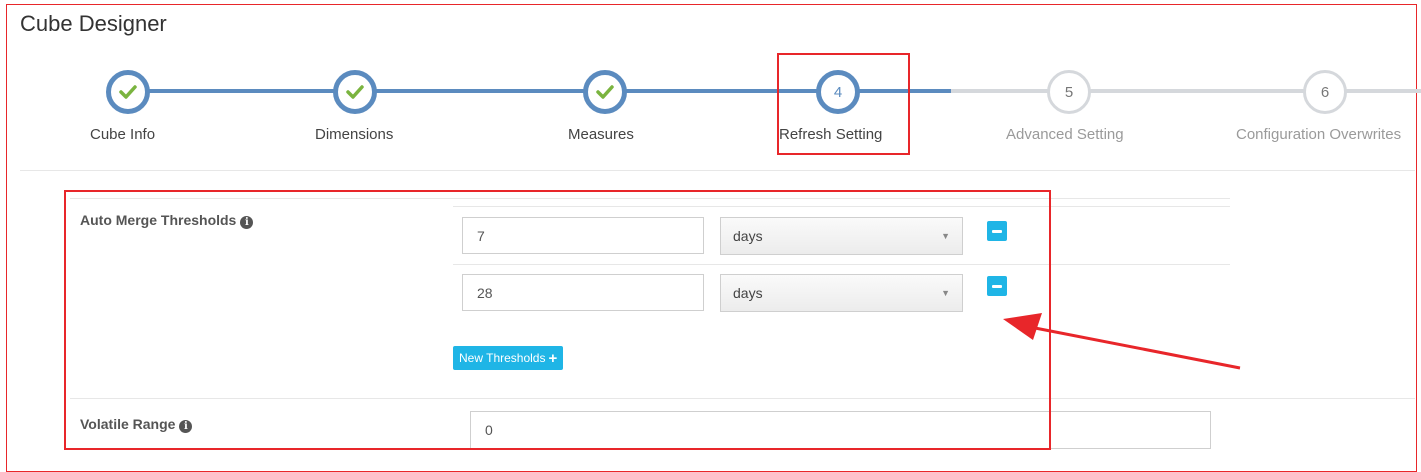 The height and width of the screenshot is (472, 1421). What do you see at coordinates (841, 293) in the screenshot?
I see `threshold-2-unit-select: days ▼` at bounding box center [841, 293].